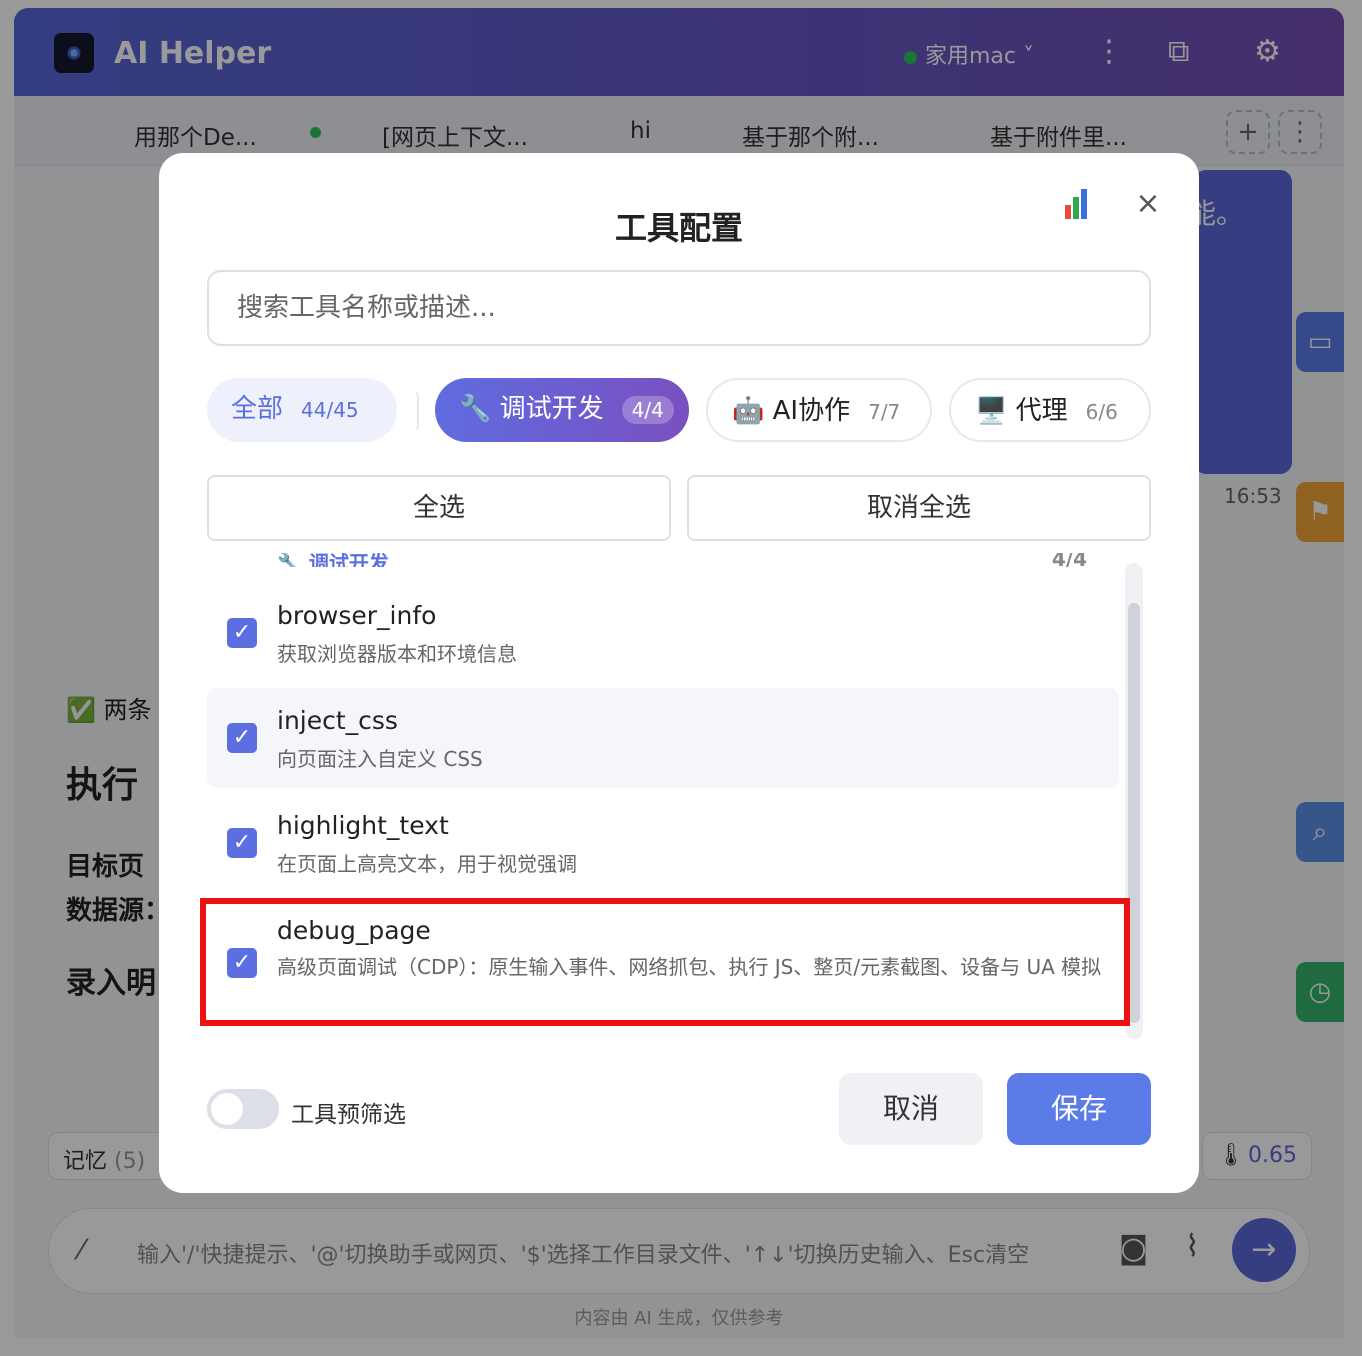  What do you see at coordinates (1069, 560) in the screenshot?
I see `group-header-count: 4/4` at bounding box center [1069, 560].